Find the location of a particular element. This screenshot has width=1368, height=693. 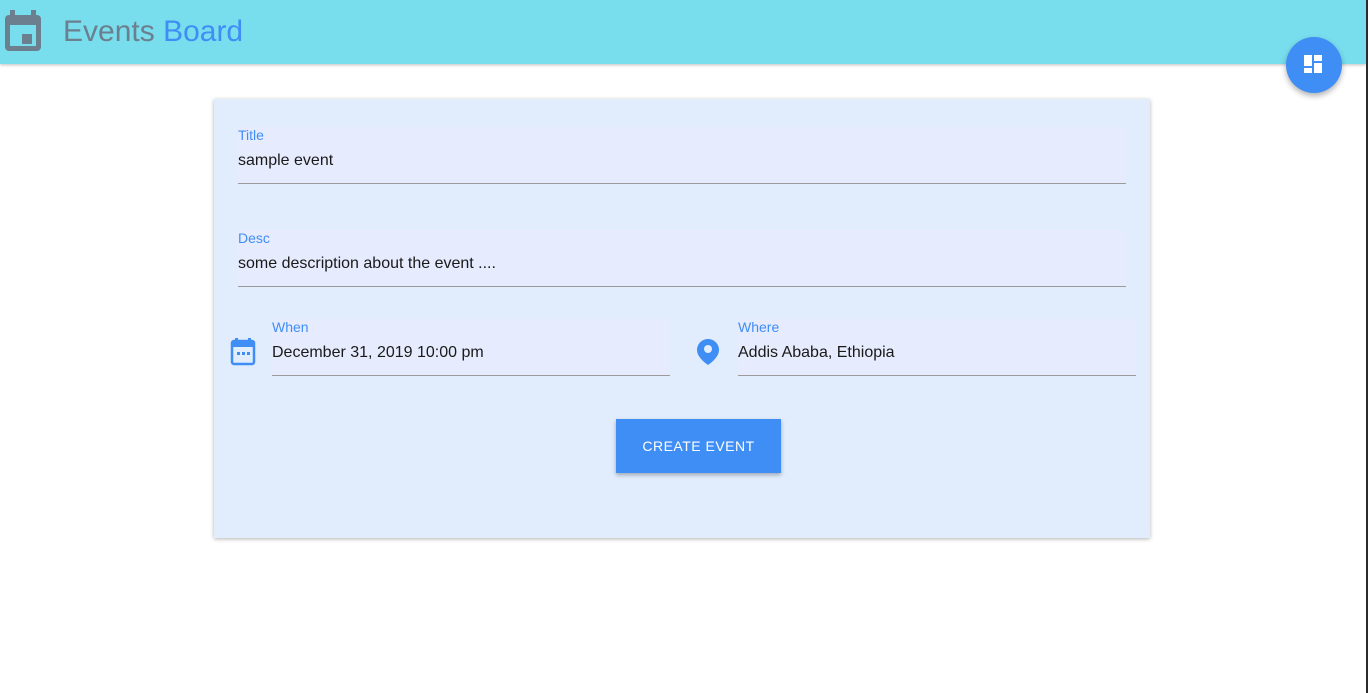

app-title-accent: Board is located at coordinates (203, 31).